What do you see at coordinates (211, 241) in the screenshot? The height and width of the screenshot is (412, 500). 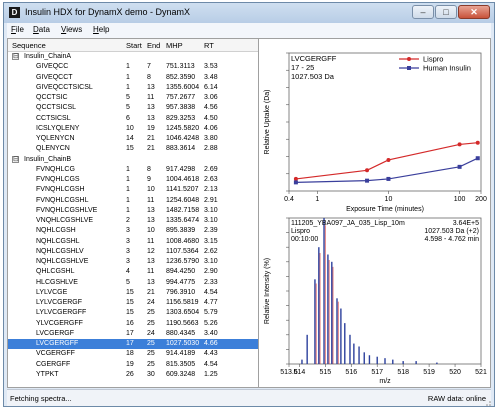 I see `cell-rt: 3.15` at bounding box center [211, 241].